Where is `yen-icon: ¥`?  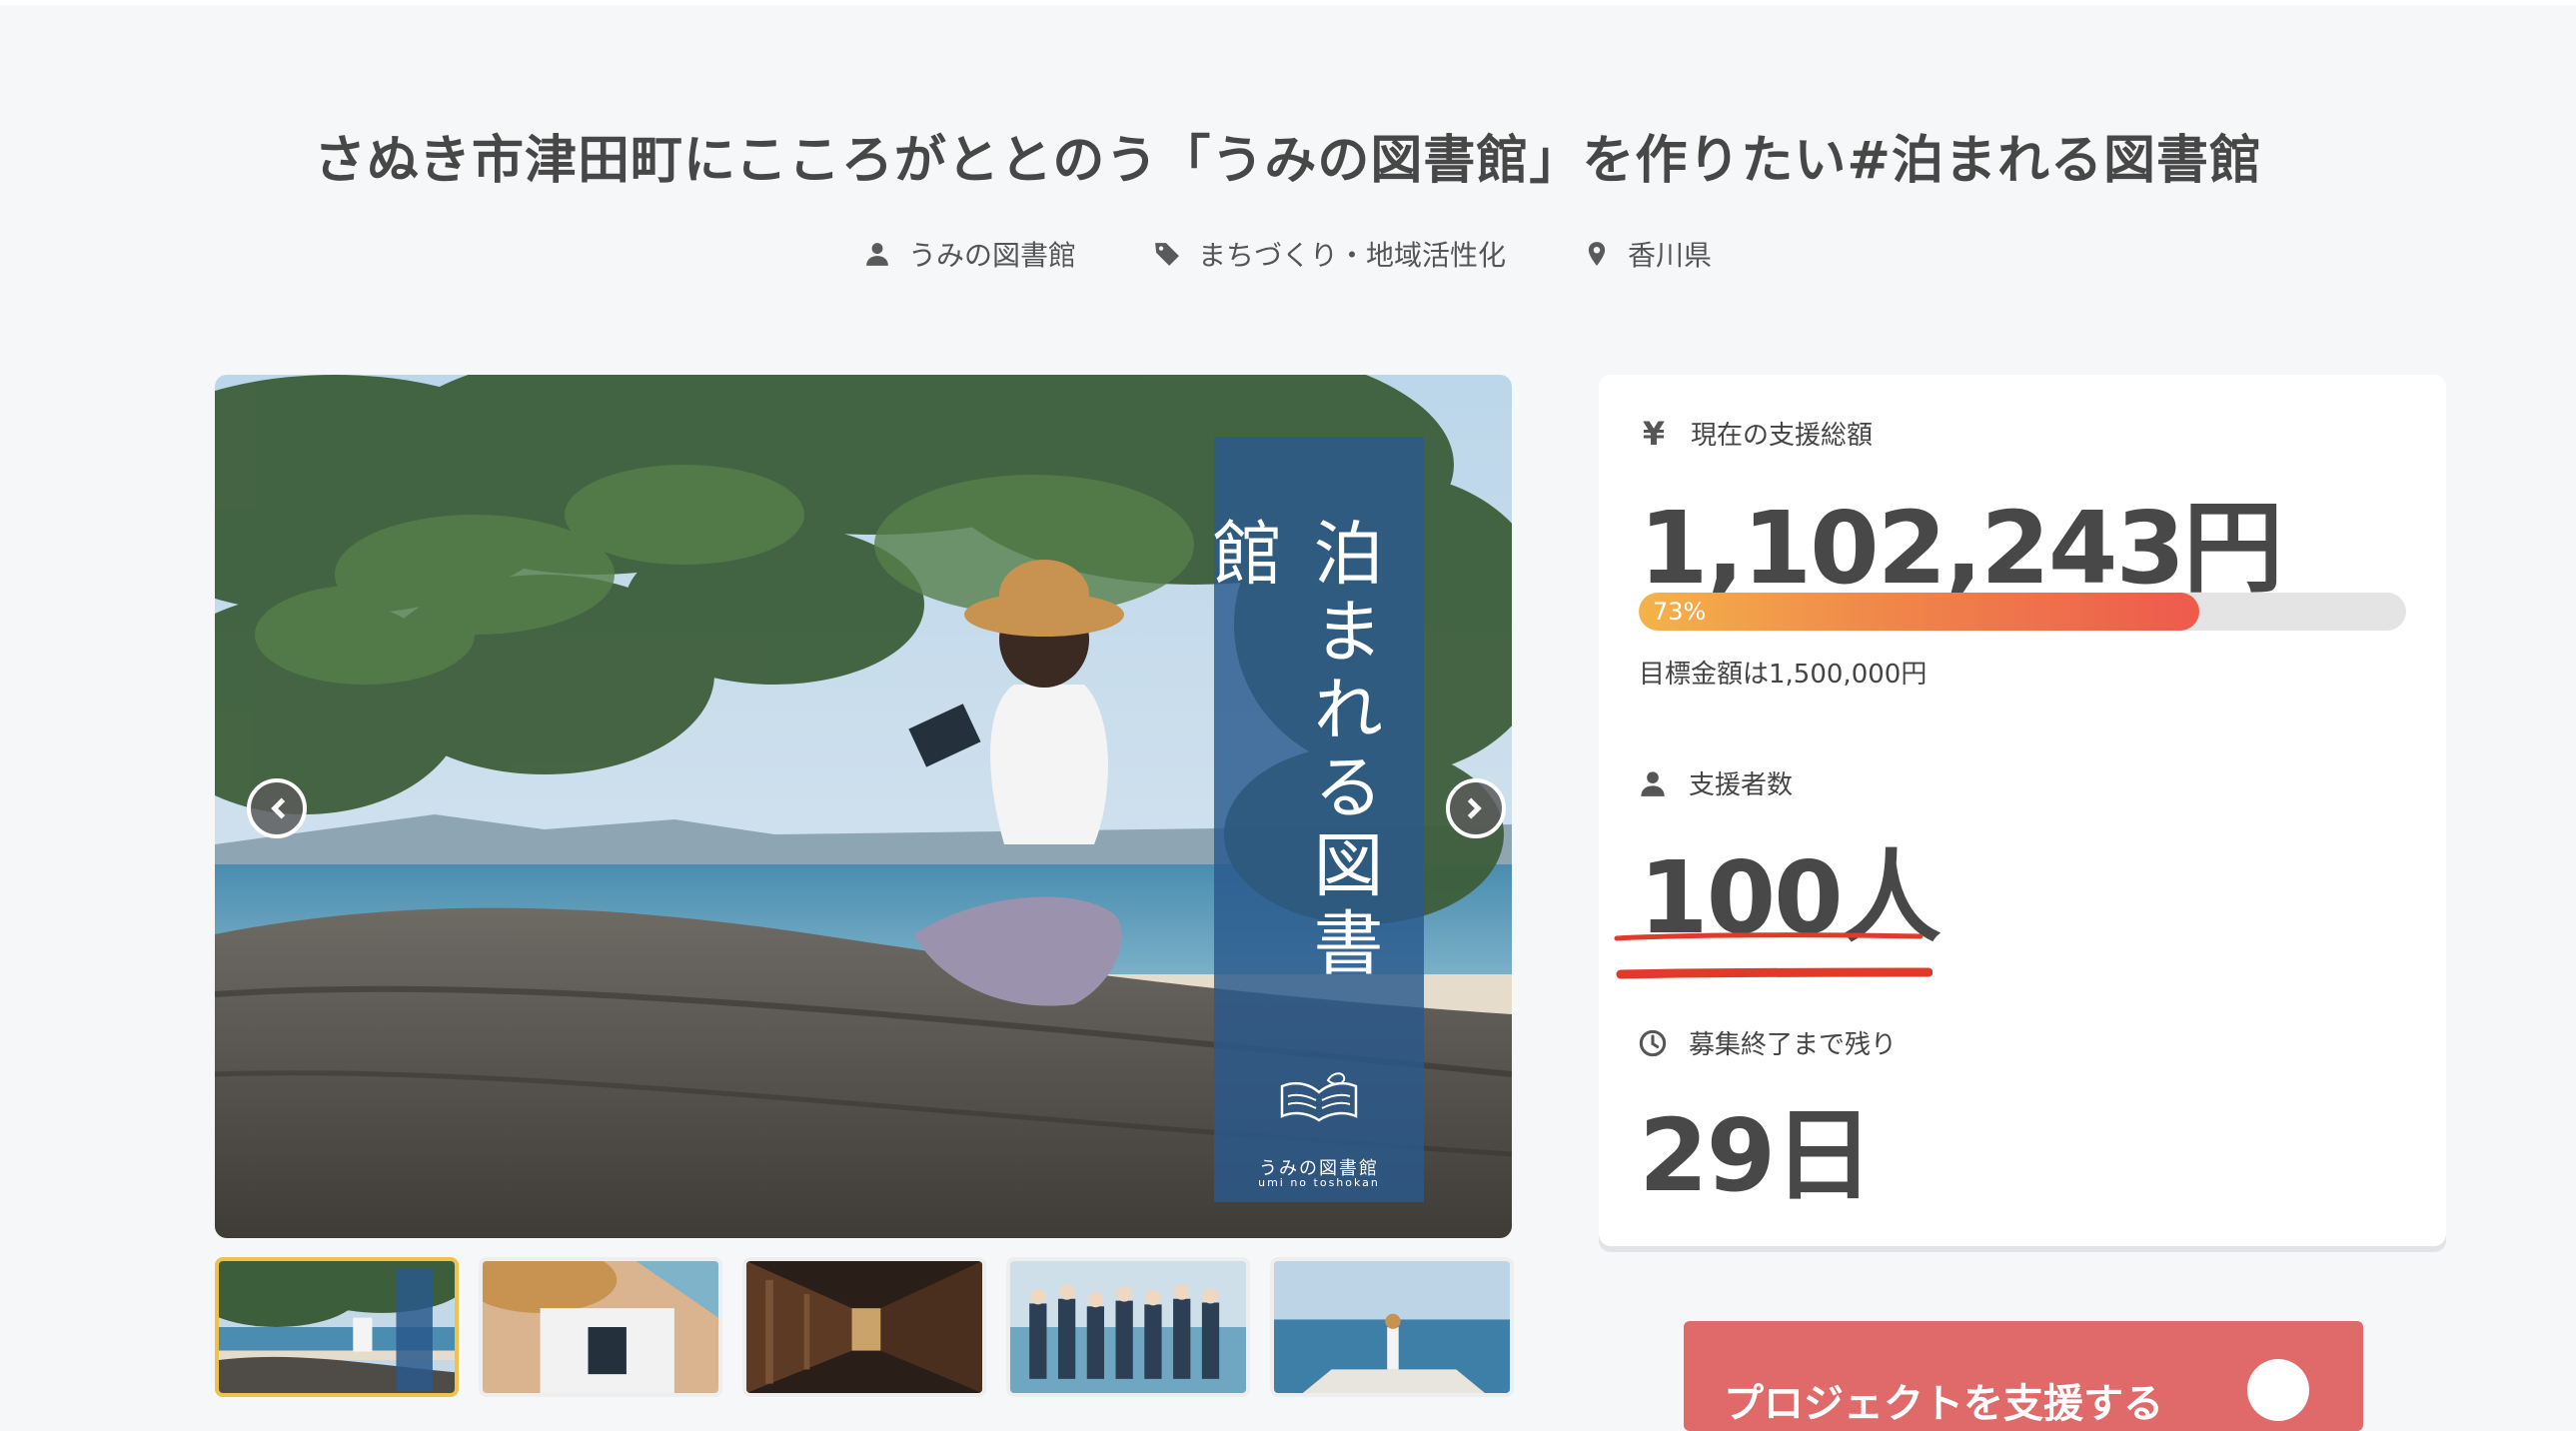 yen-icon: ¥ is located at coordinates (1654, 433).